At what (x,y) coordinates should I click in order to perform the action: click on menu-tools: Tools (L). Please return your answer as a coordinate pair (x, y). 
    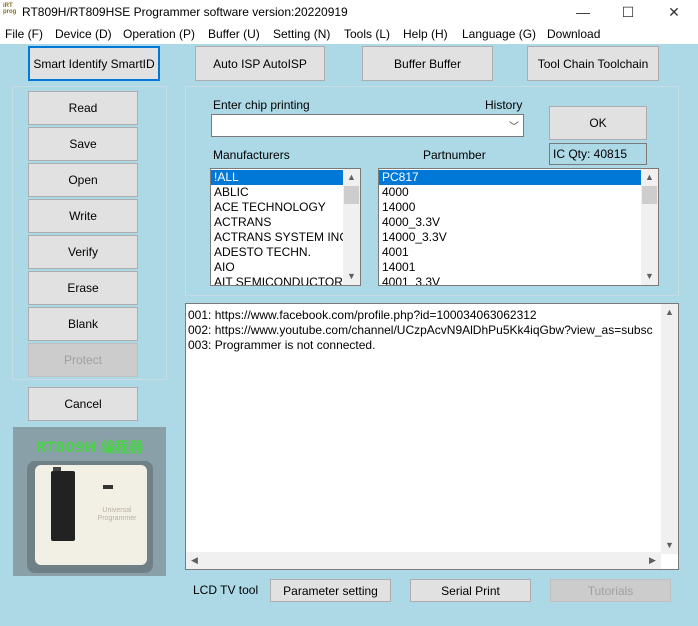
    Looking at the image, I should click on (367, 34).